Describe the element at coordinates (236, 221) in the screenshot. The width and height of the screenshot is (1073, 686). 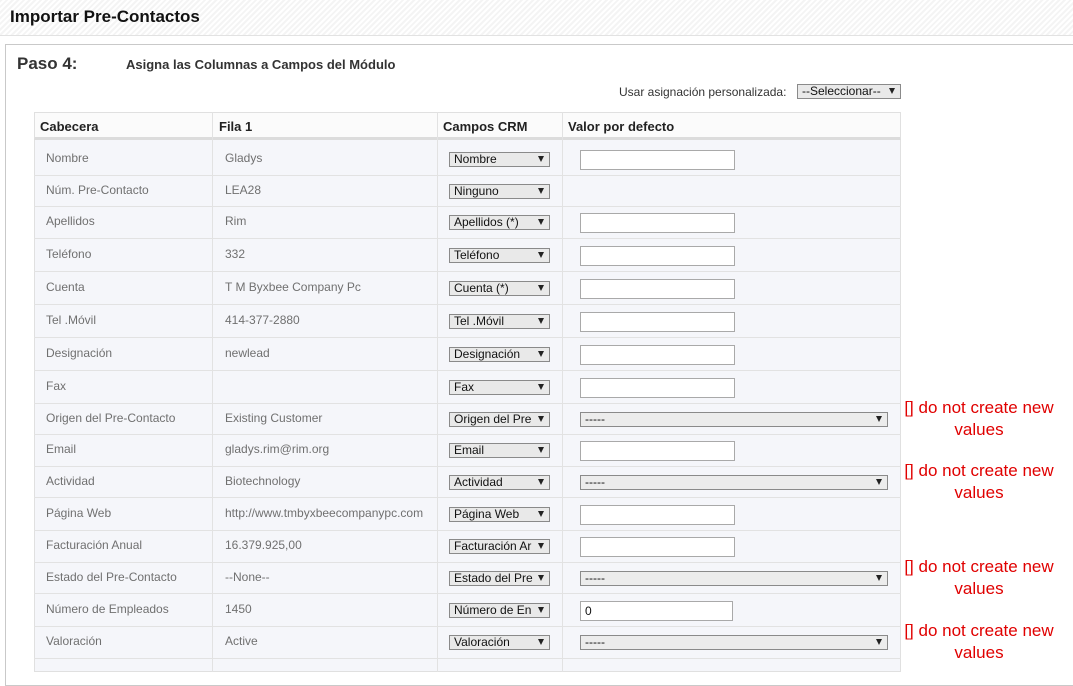
I see `row-value-cell: Rim` at that location.